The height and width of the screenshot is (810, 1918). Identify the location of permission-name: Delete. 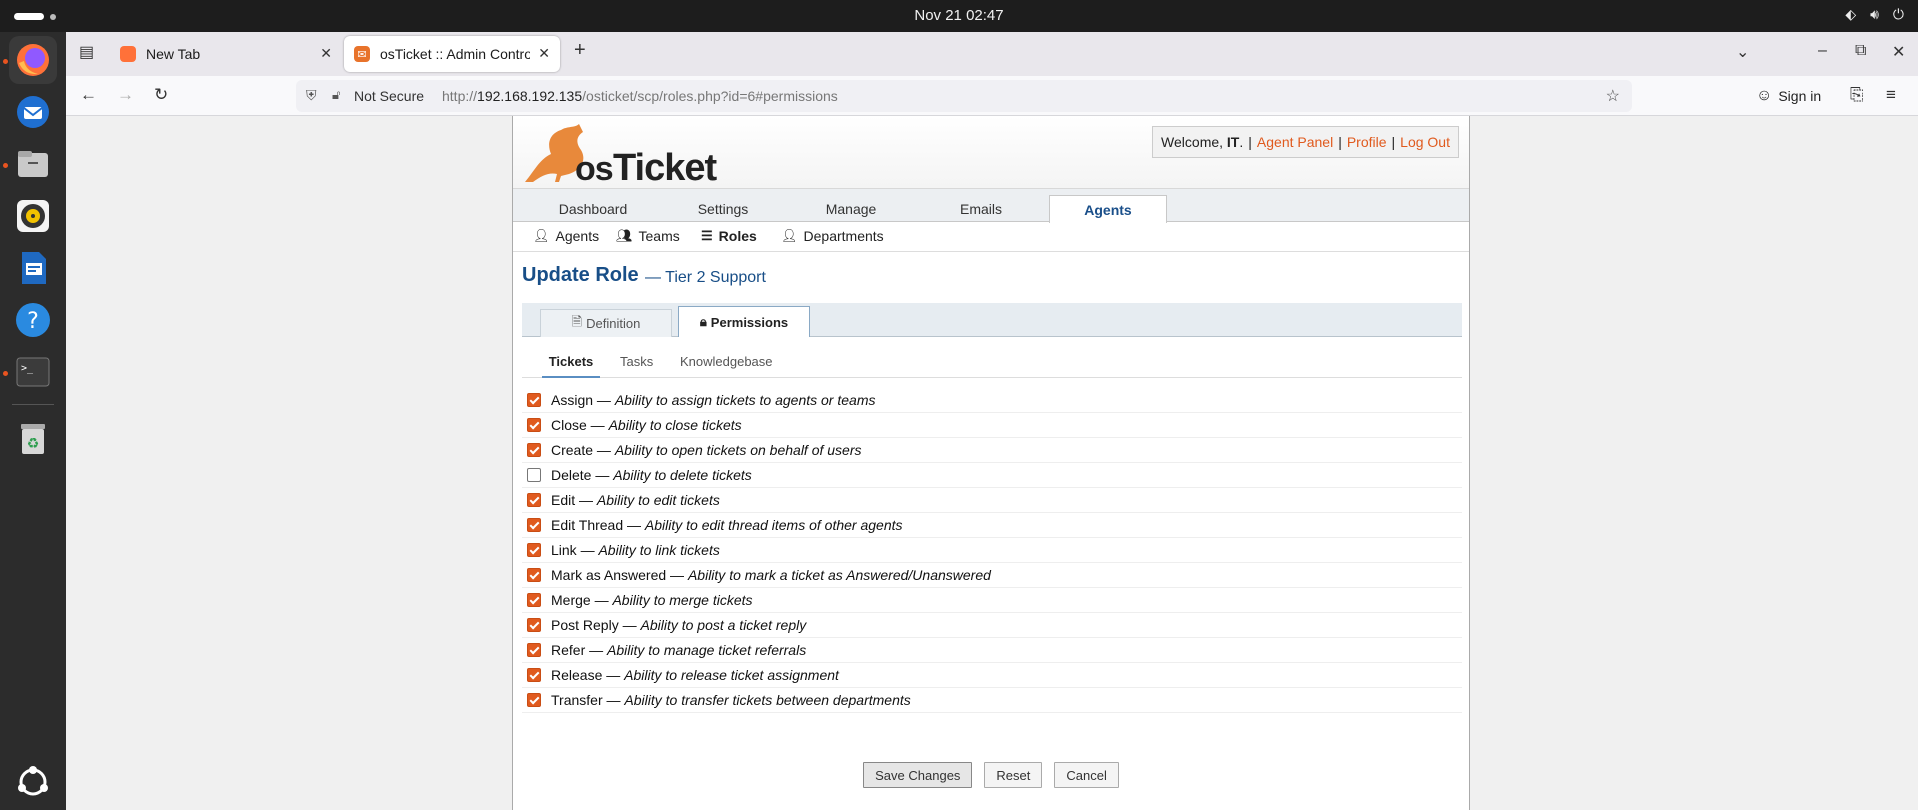
(571, 475).